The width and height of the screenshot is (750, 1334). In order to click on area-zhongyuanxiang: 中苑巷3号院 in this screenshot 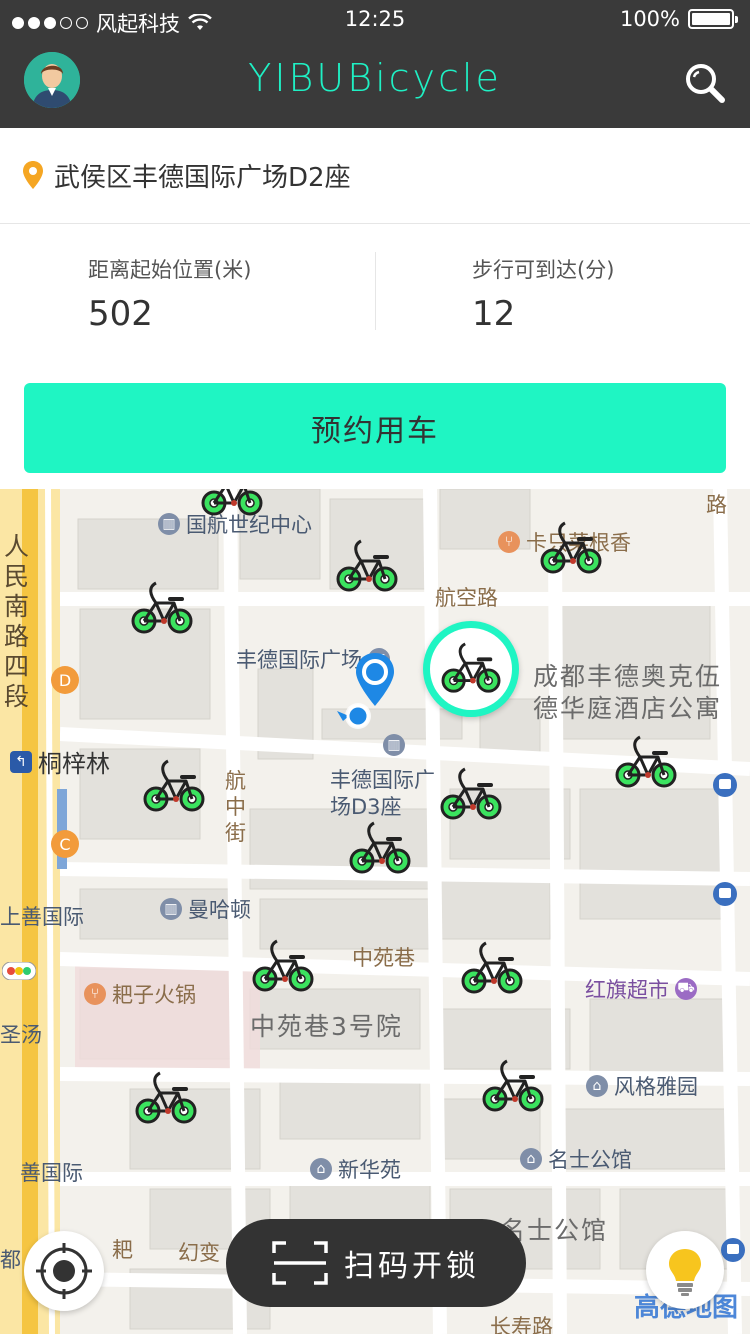, I will do `click(326, 1026)`.